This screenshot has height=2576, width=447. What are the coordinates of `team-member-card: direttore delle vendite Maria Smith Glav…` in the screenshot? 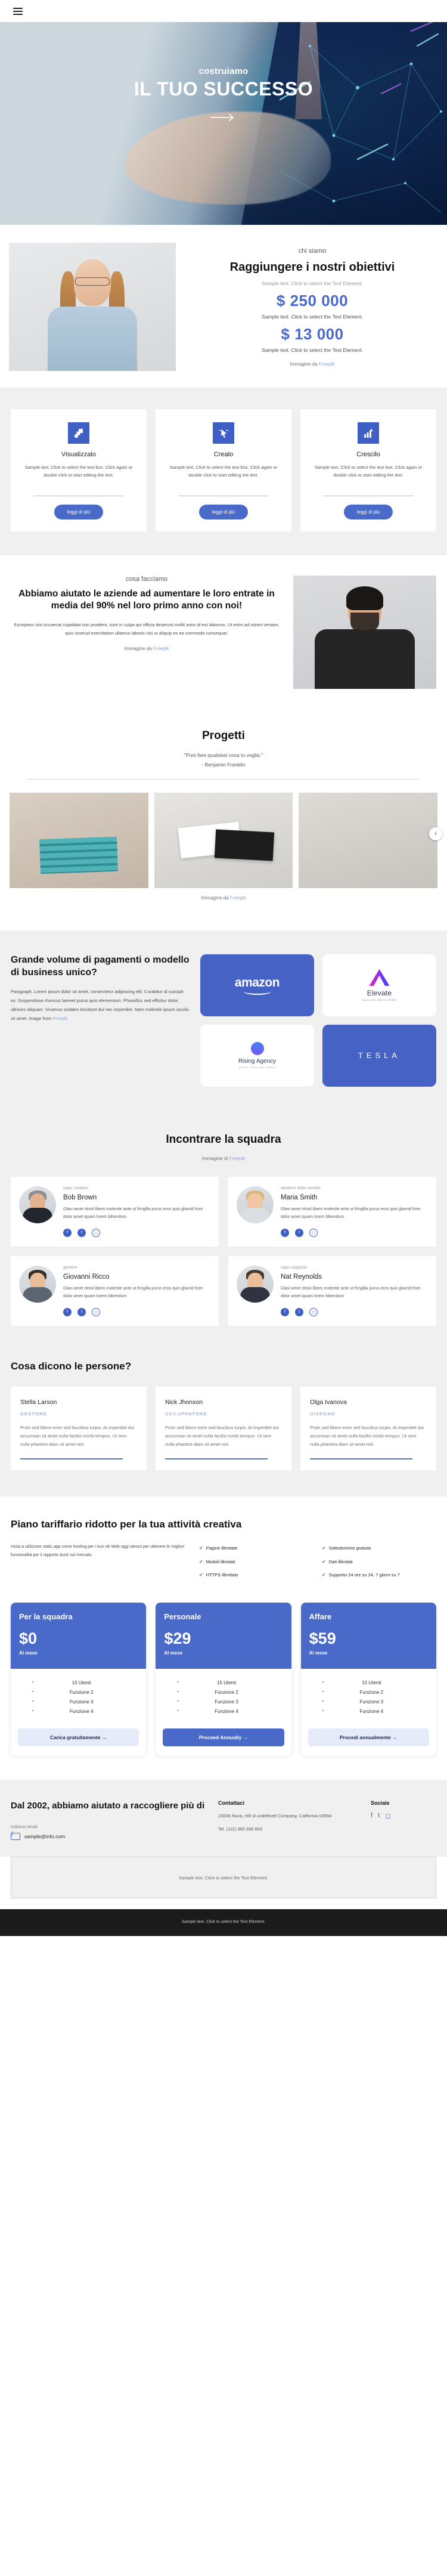 It's located at (332, 1211).